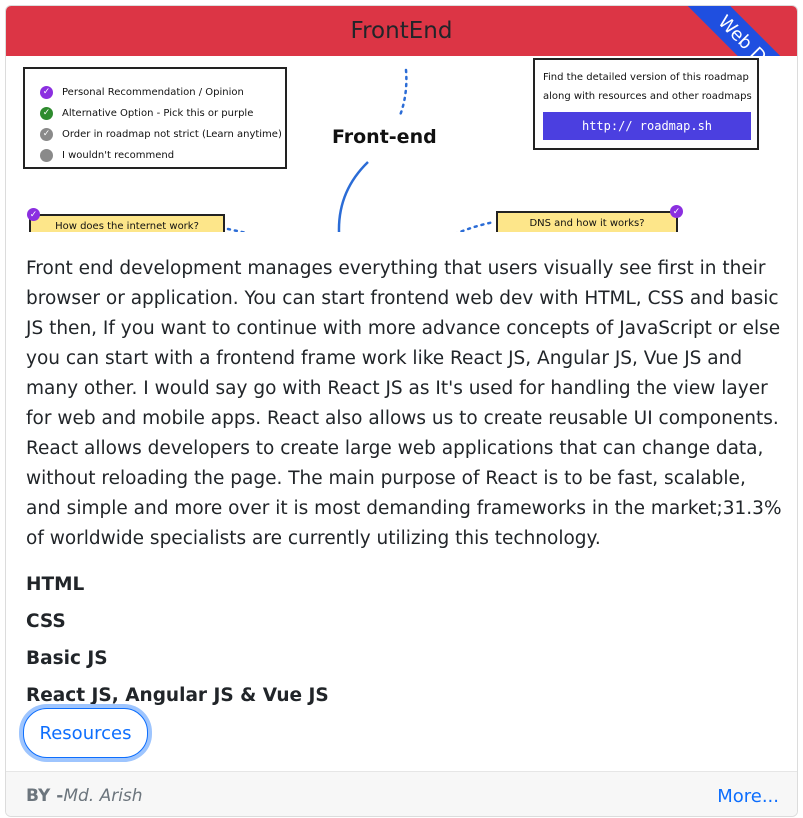 This screenshot has width=803, height=818. I want to click on topic-item: React JS, Angular JS & Vue JS, so click(177, 695).